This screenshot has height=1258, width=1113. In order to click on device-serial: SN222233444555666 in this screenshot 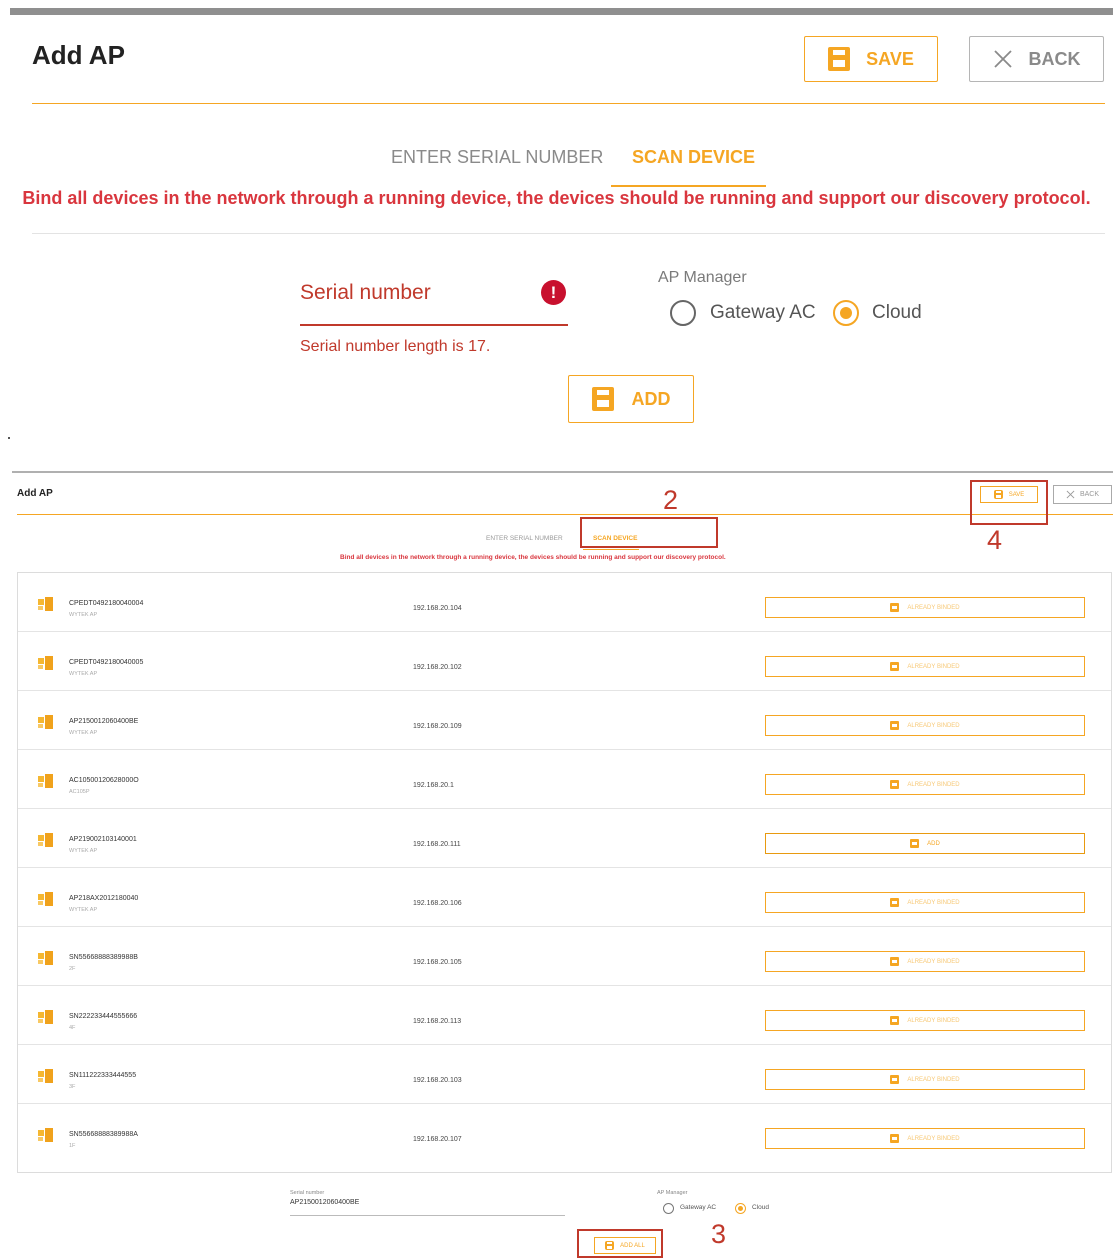, I will do `click(103, 1016)`.